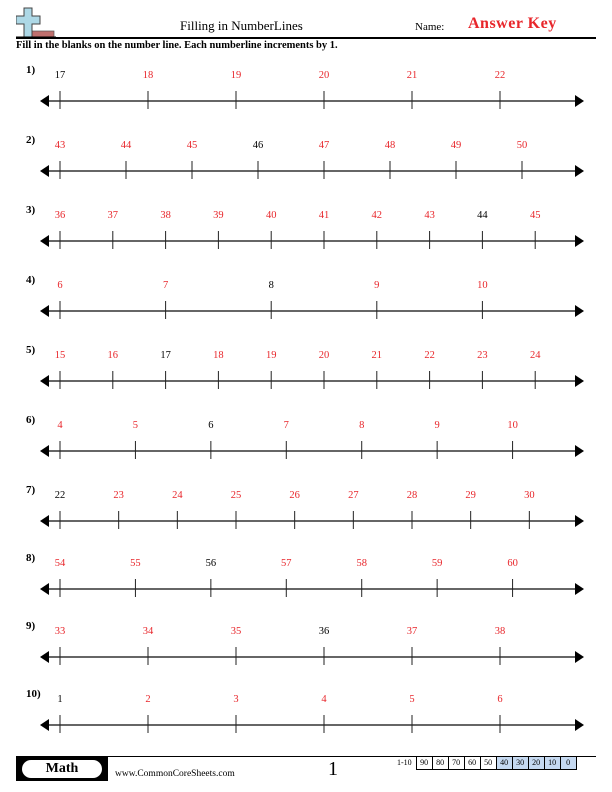  I want to click on answer-value-label: 40, so click(271, 215).